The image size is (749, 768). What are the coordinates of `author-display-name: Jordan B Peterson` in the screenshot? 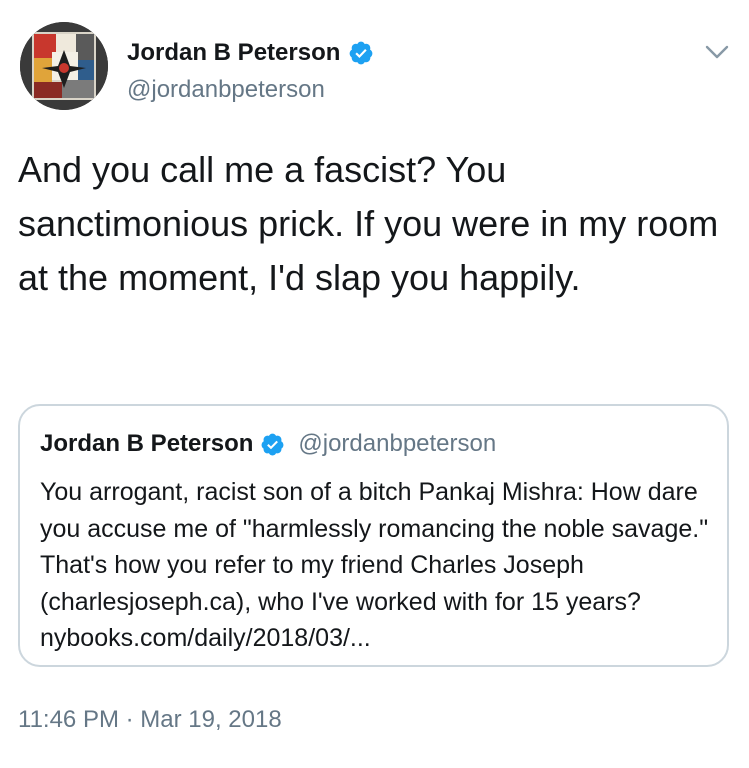 It's located at (233, 53).